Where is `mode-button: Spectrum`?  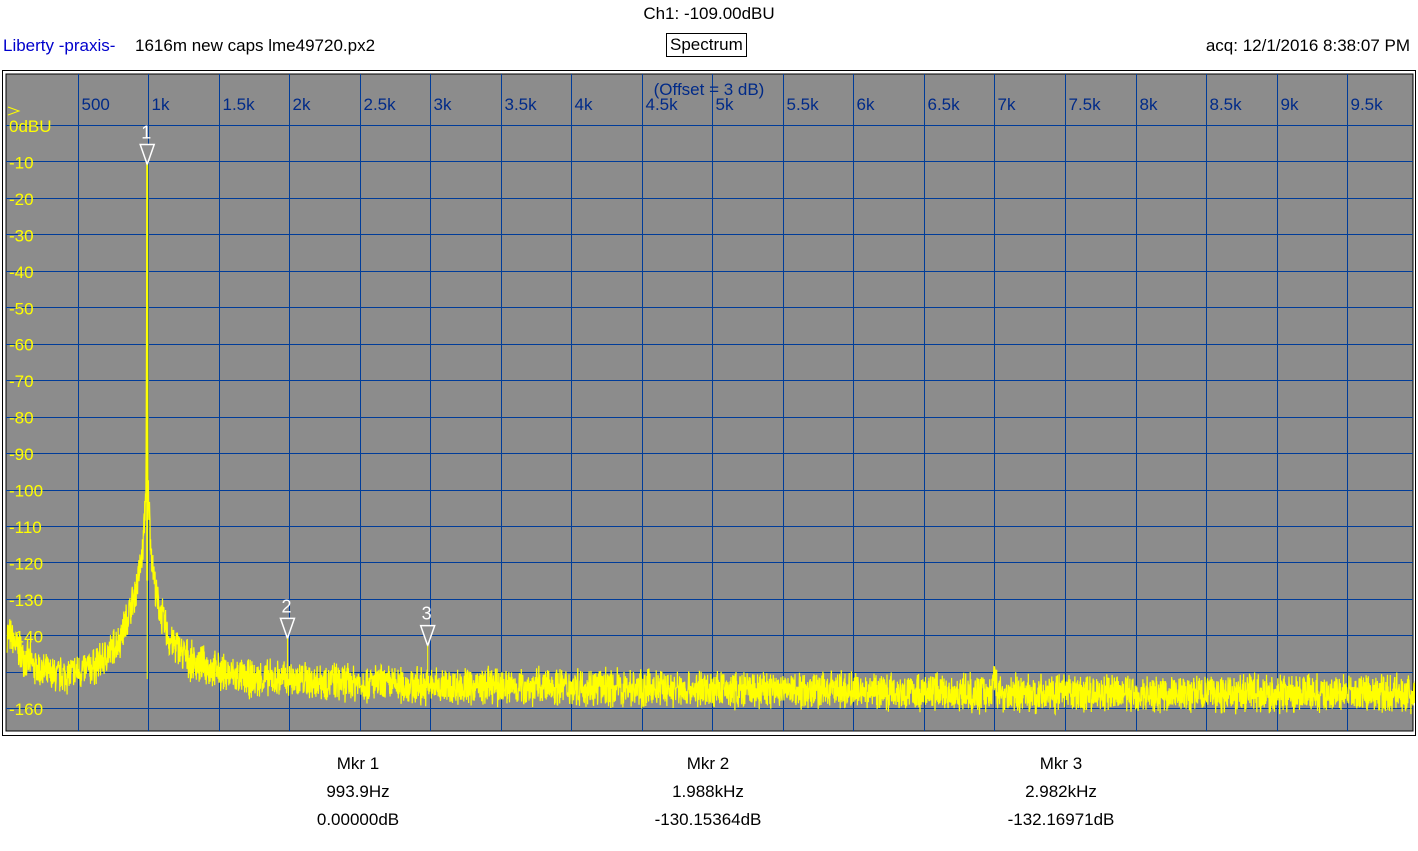
mode-button: Spectrum is located at coordinates (706, 45).